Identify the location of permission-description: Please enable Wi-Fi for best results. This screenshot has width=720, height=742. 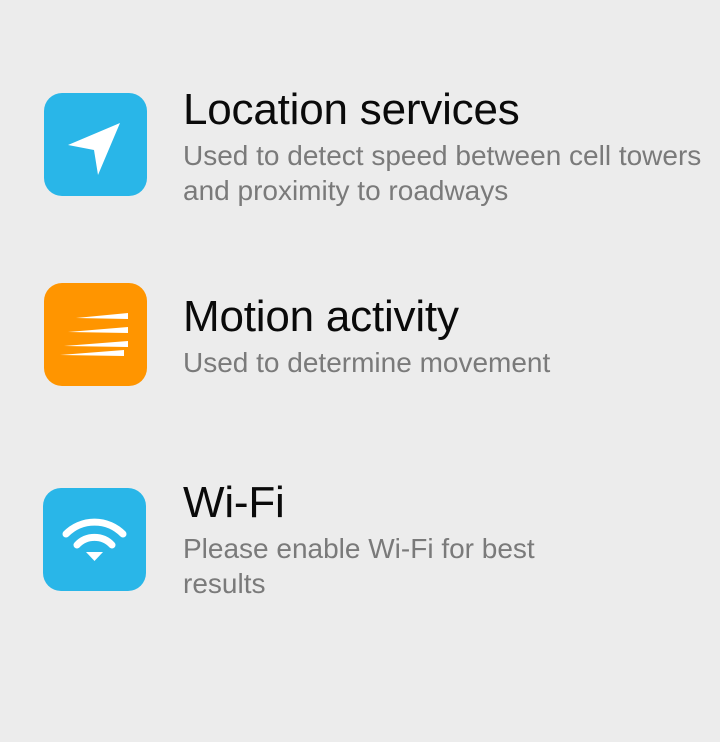
(359, 566).